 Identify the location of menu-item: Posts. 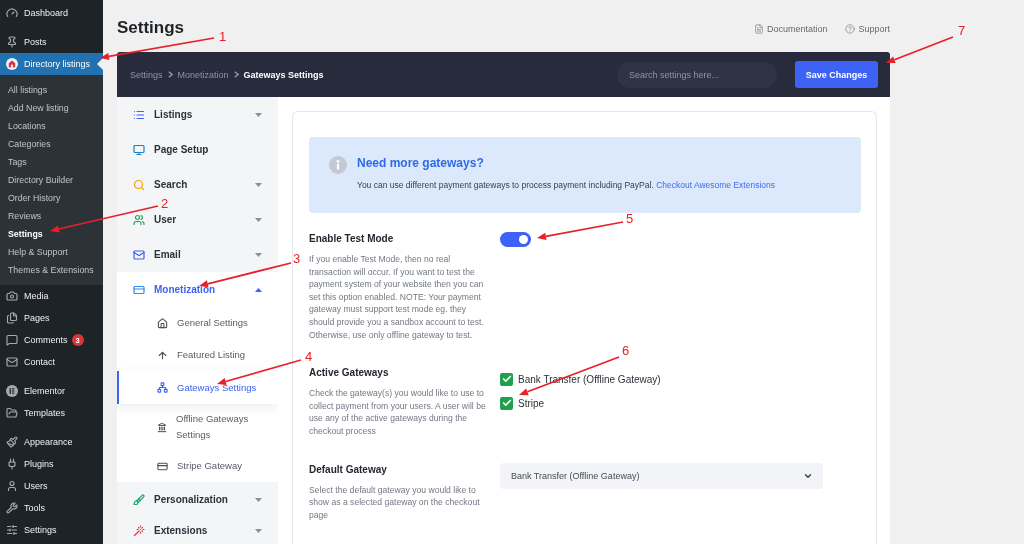
(51, 42).